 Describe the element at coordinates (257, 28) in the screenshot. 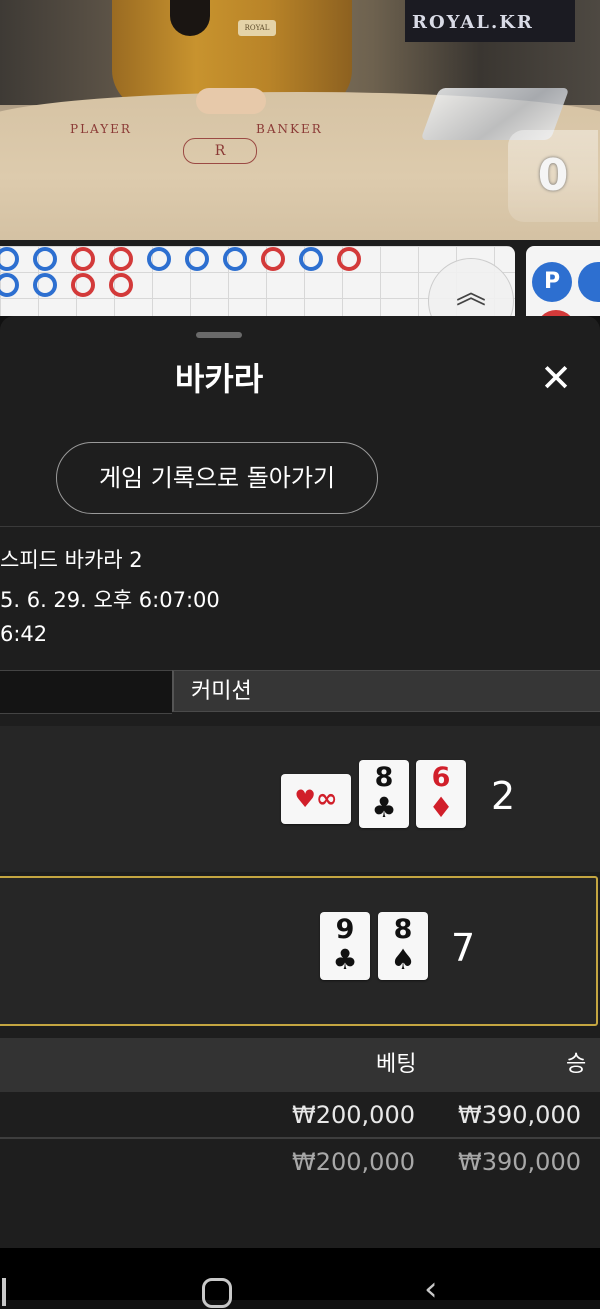

I see `dealer-badge: ROYAL` at that location.